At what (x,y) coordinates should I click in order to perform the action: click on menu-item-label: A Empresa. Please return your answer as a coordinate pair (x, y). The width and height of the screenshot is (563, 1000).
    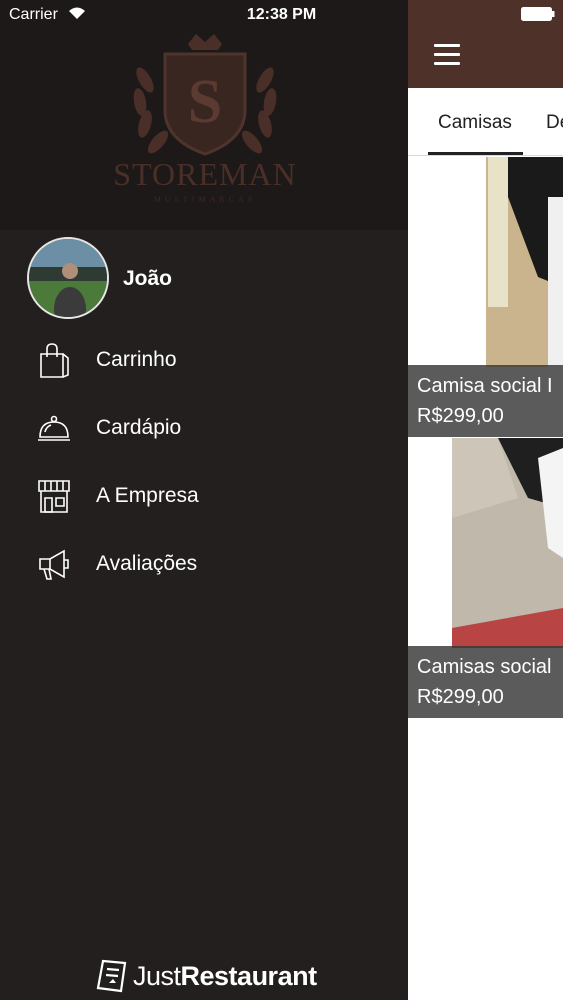
    Looking at the image, I should click on (147, 495).